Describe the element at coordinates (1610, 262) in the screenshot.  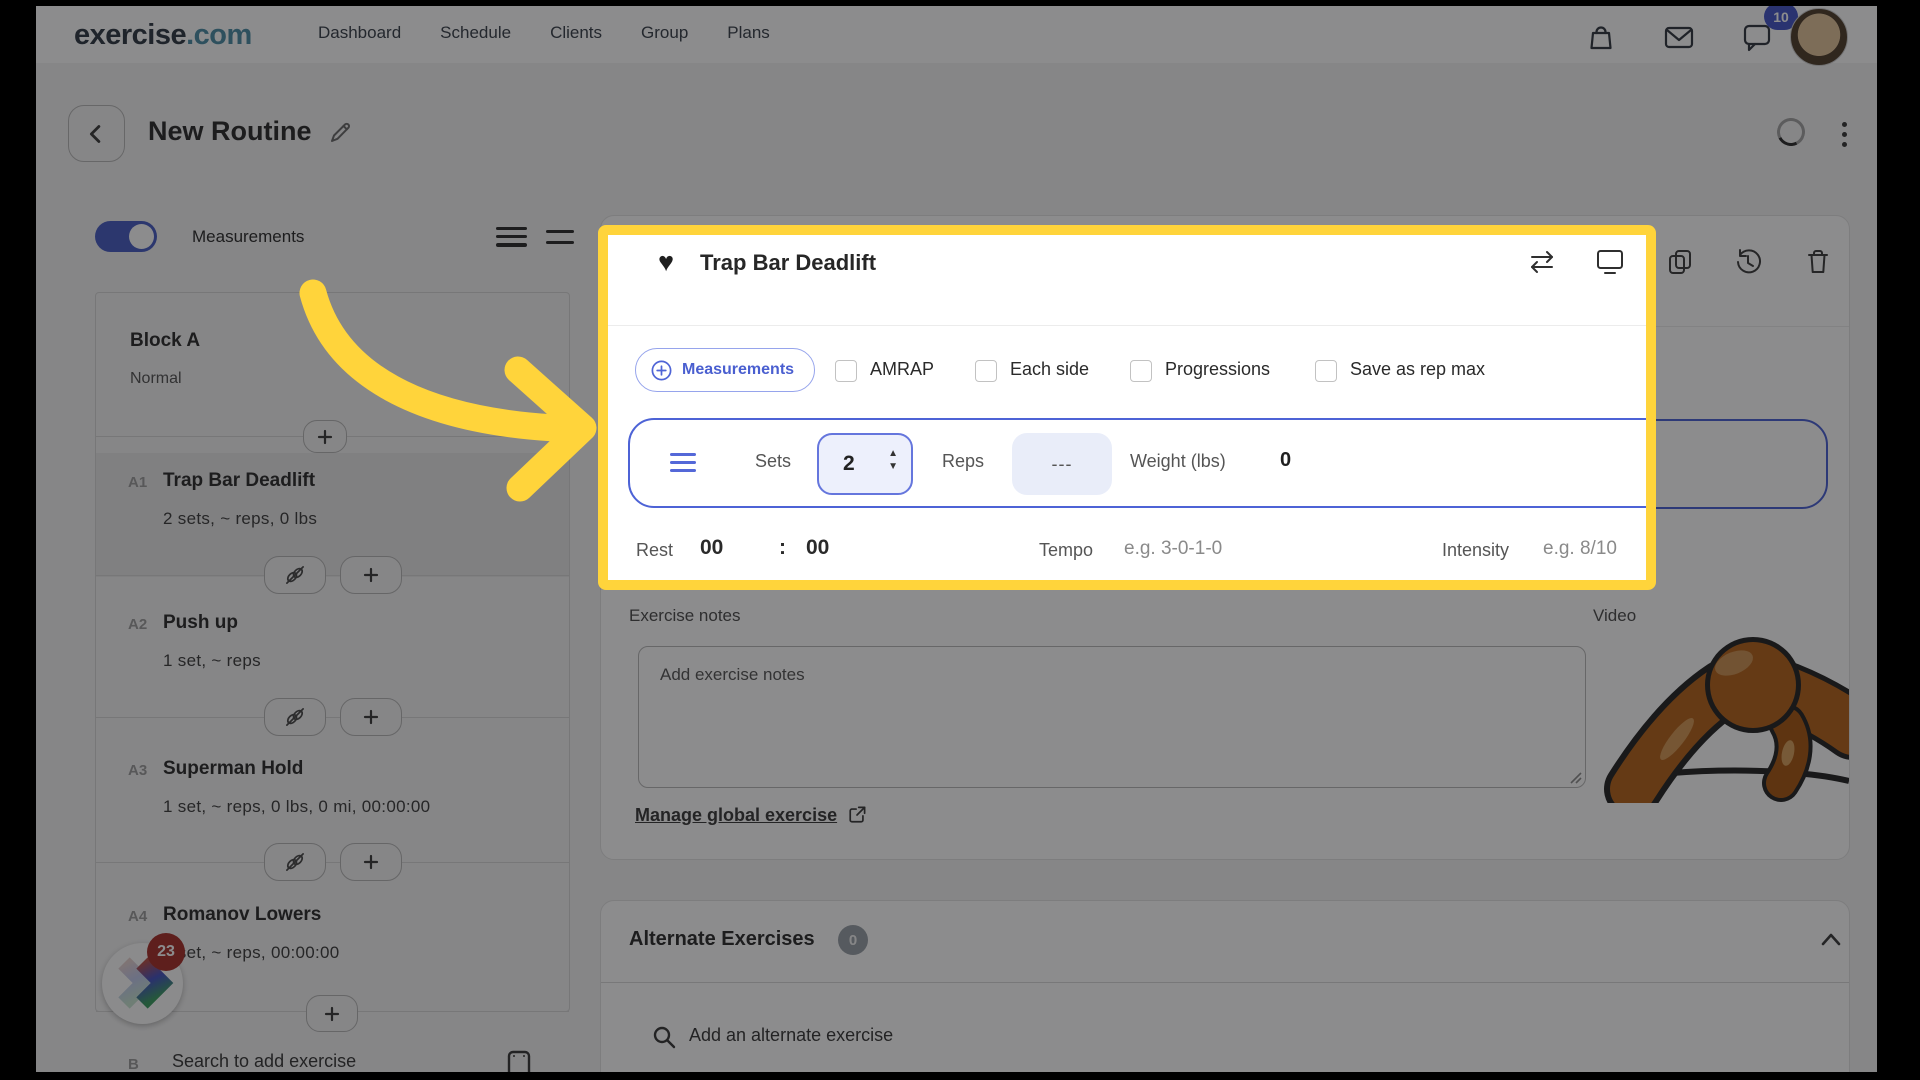
I see `display-icon` at that location.